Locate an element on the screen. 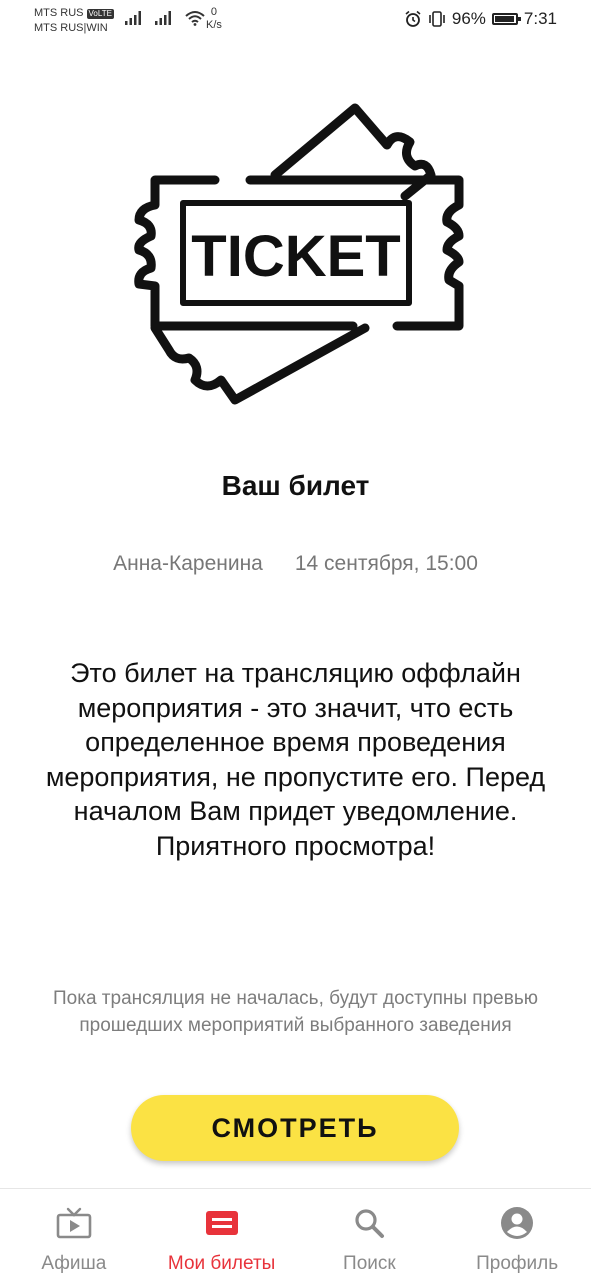 This screenshot has height=1280, width=591. ticket-illustration-icon: TICKET is located at coordinates (299, 254).